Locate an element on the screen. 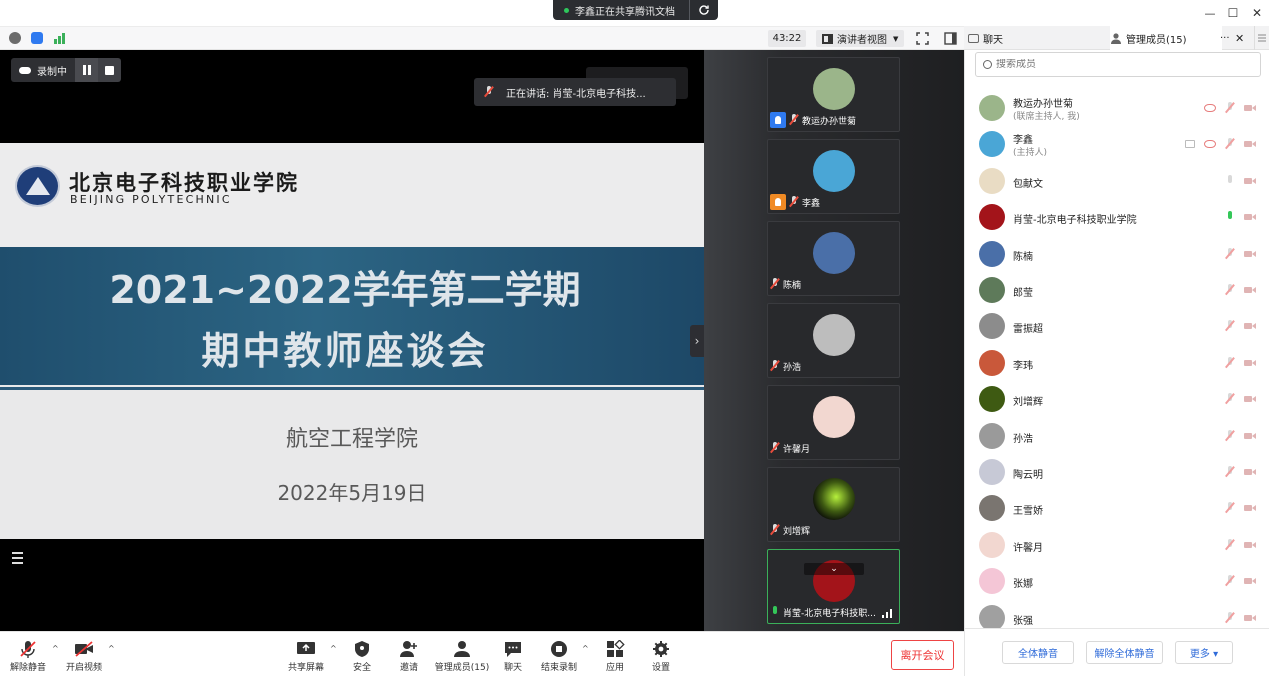  panel-menu-button is located at coordinates (1261, 38).